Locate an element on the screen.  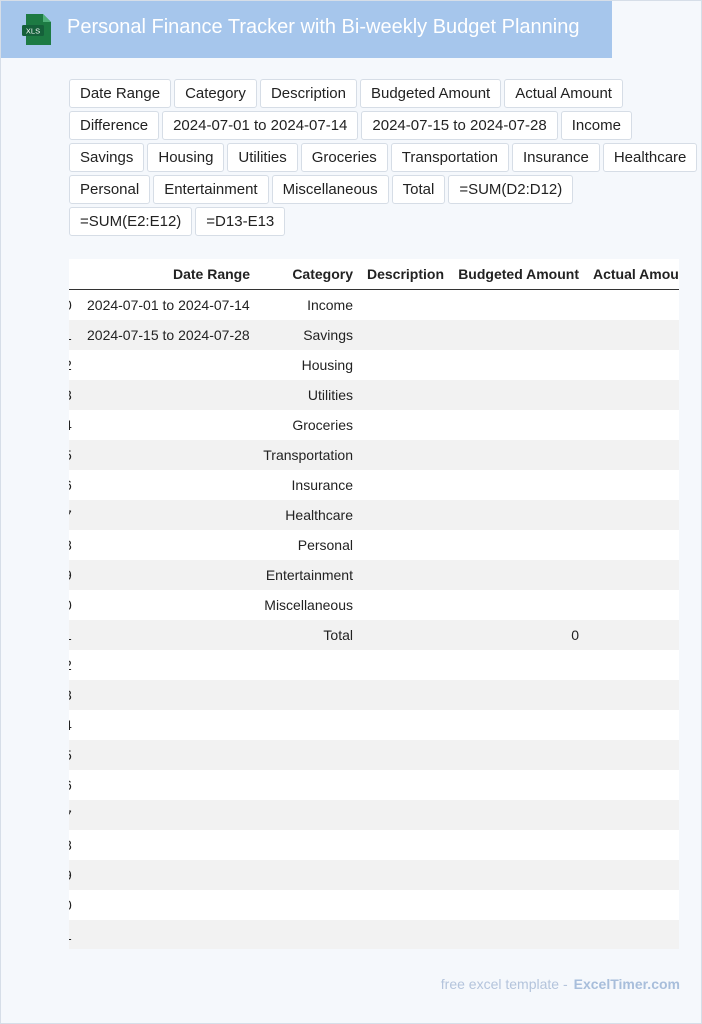
header-chip: Actual Amount is located at coordinates (563, 93).